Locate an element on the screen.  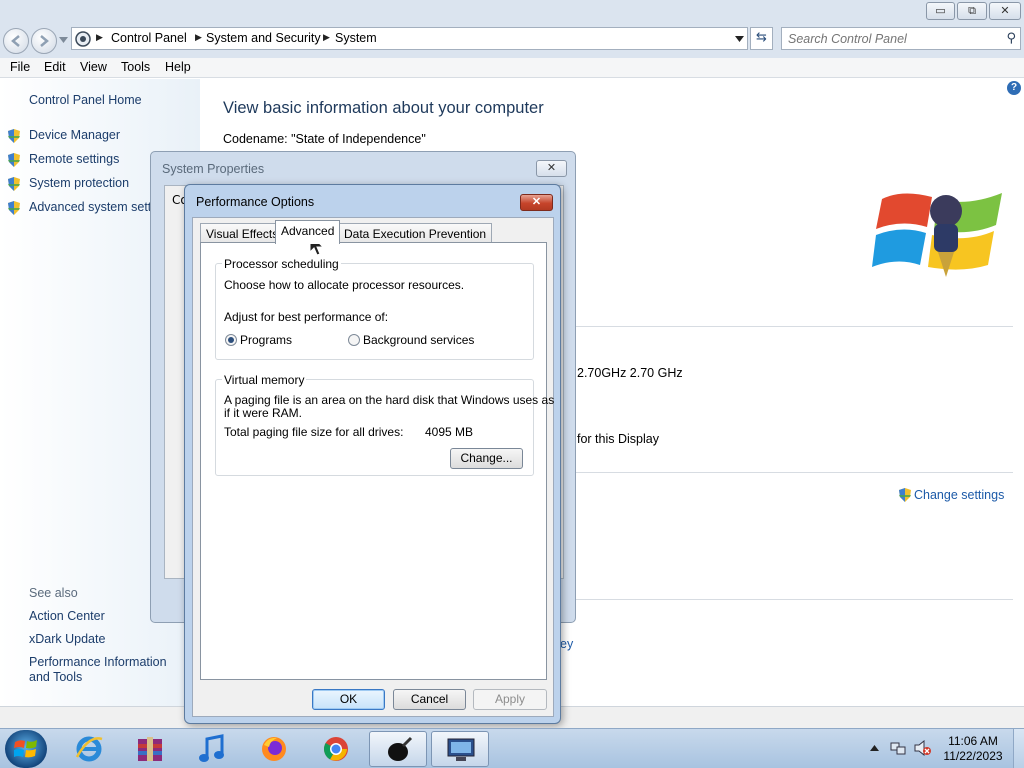
taskbar: 11:06 AM 11/22/2023 is located at coordinates (512, 748).